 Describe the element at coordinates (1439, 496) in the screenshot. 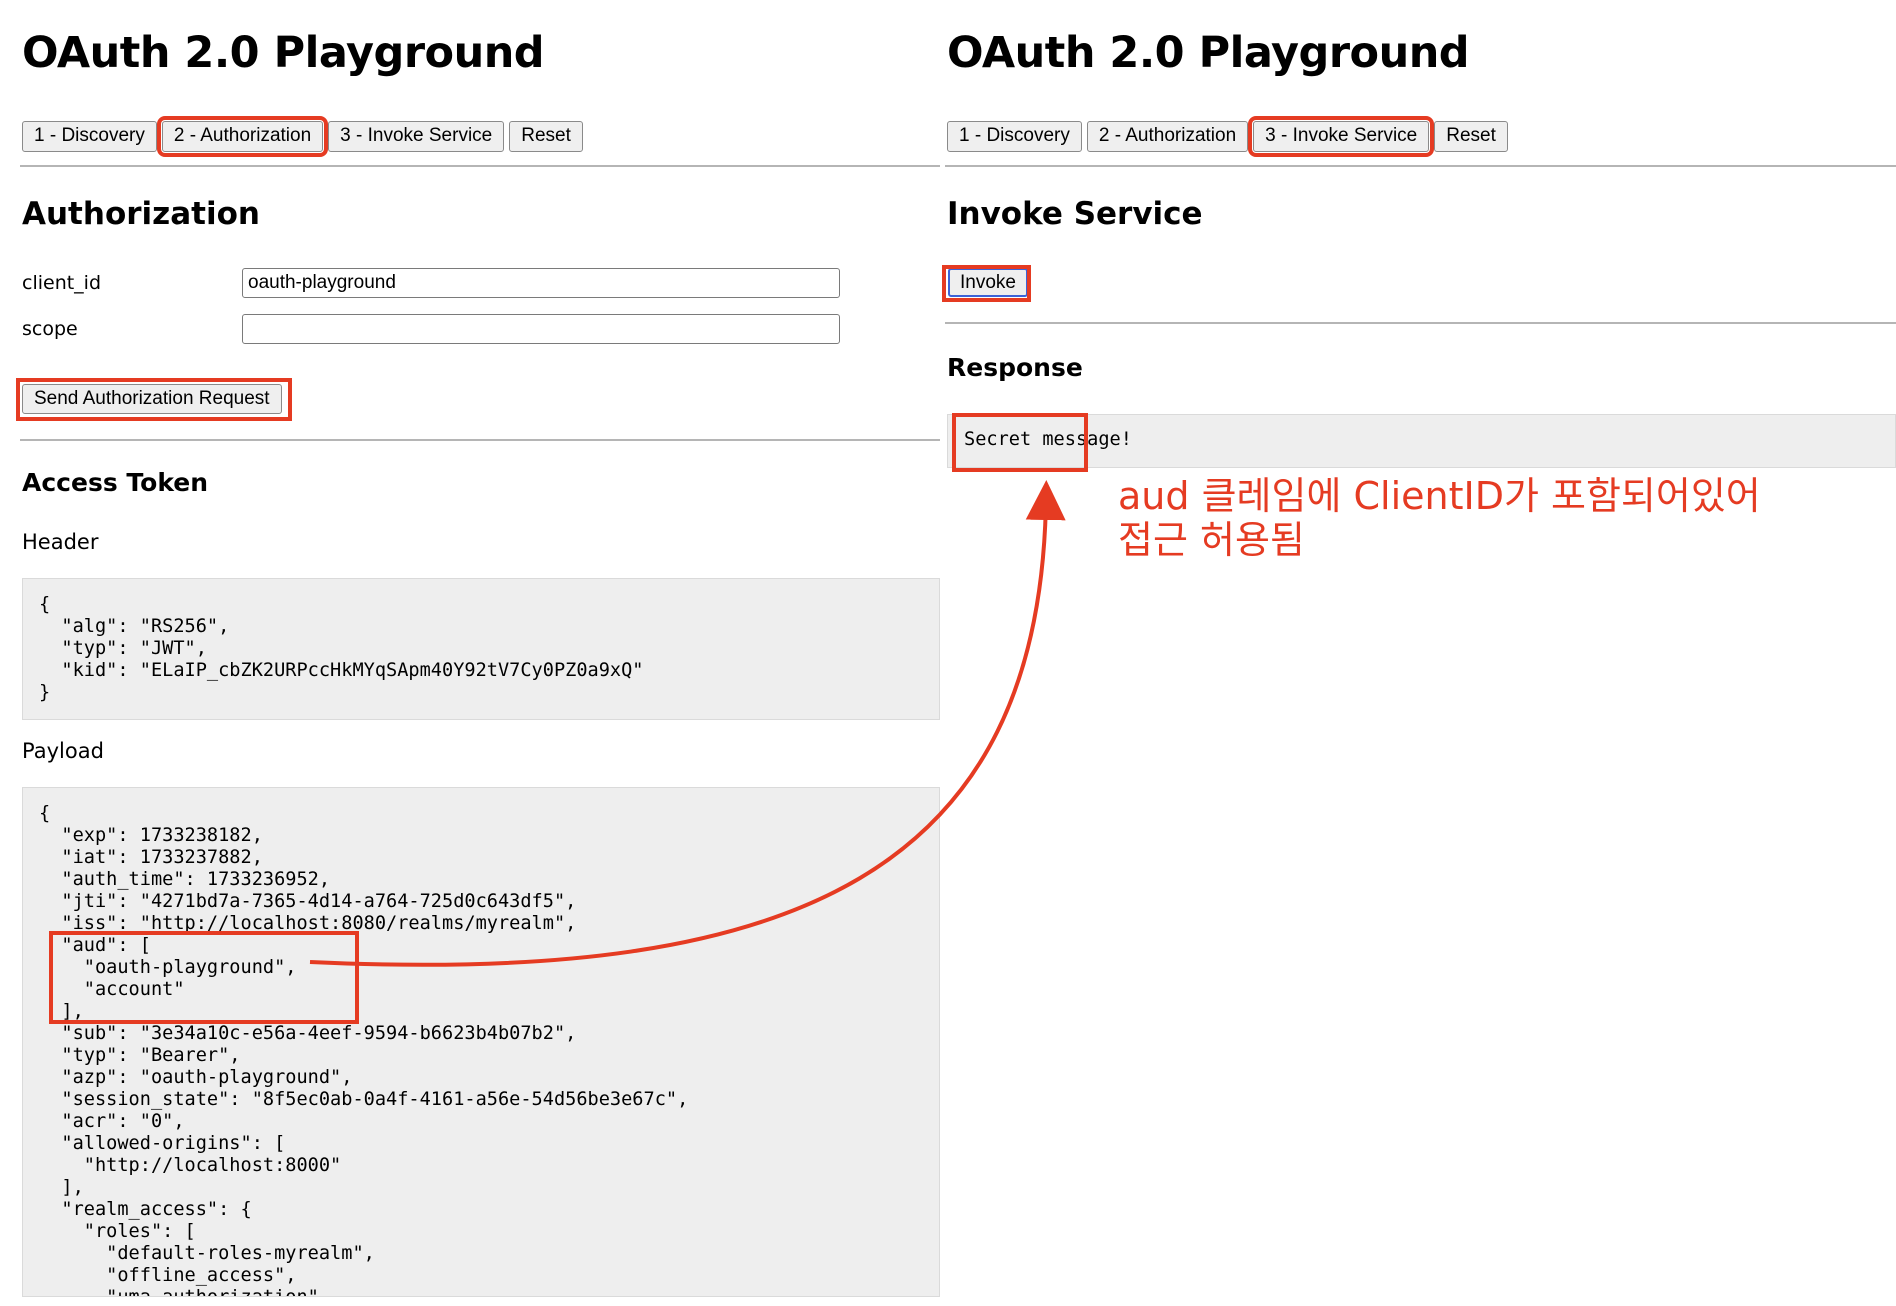

I see `annotation-line-1: aud 클레임에 ClientID가 포함되어있어` at that location.